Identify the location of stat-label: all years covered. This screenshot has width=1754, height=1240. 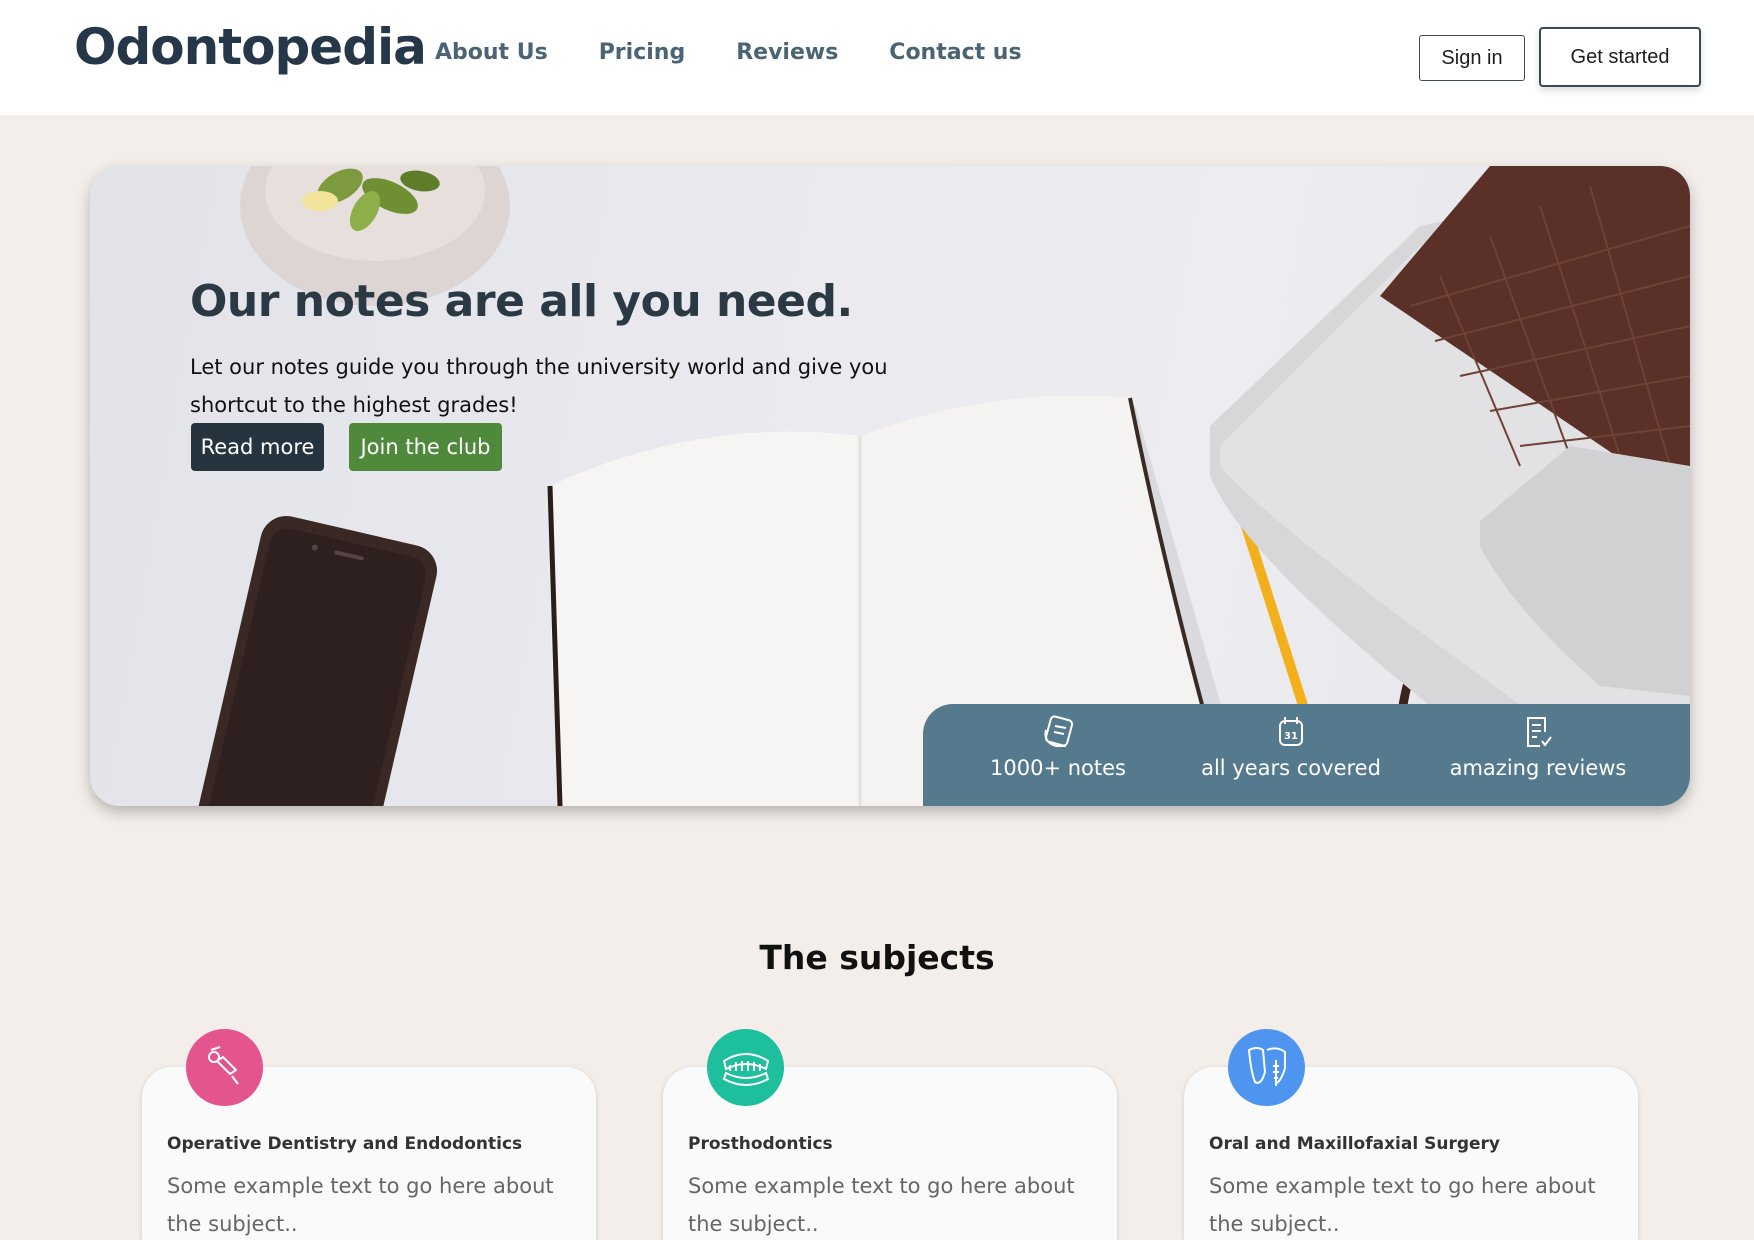
(1291, 768).